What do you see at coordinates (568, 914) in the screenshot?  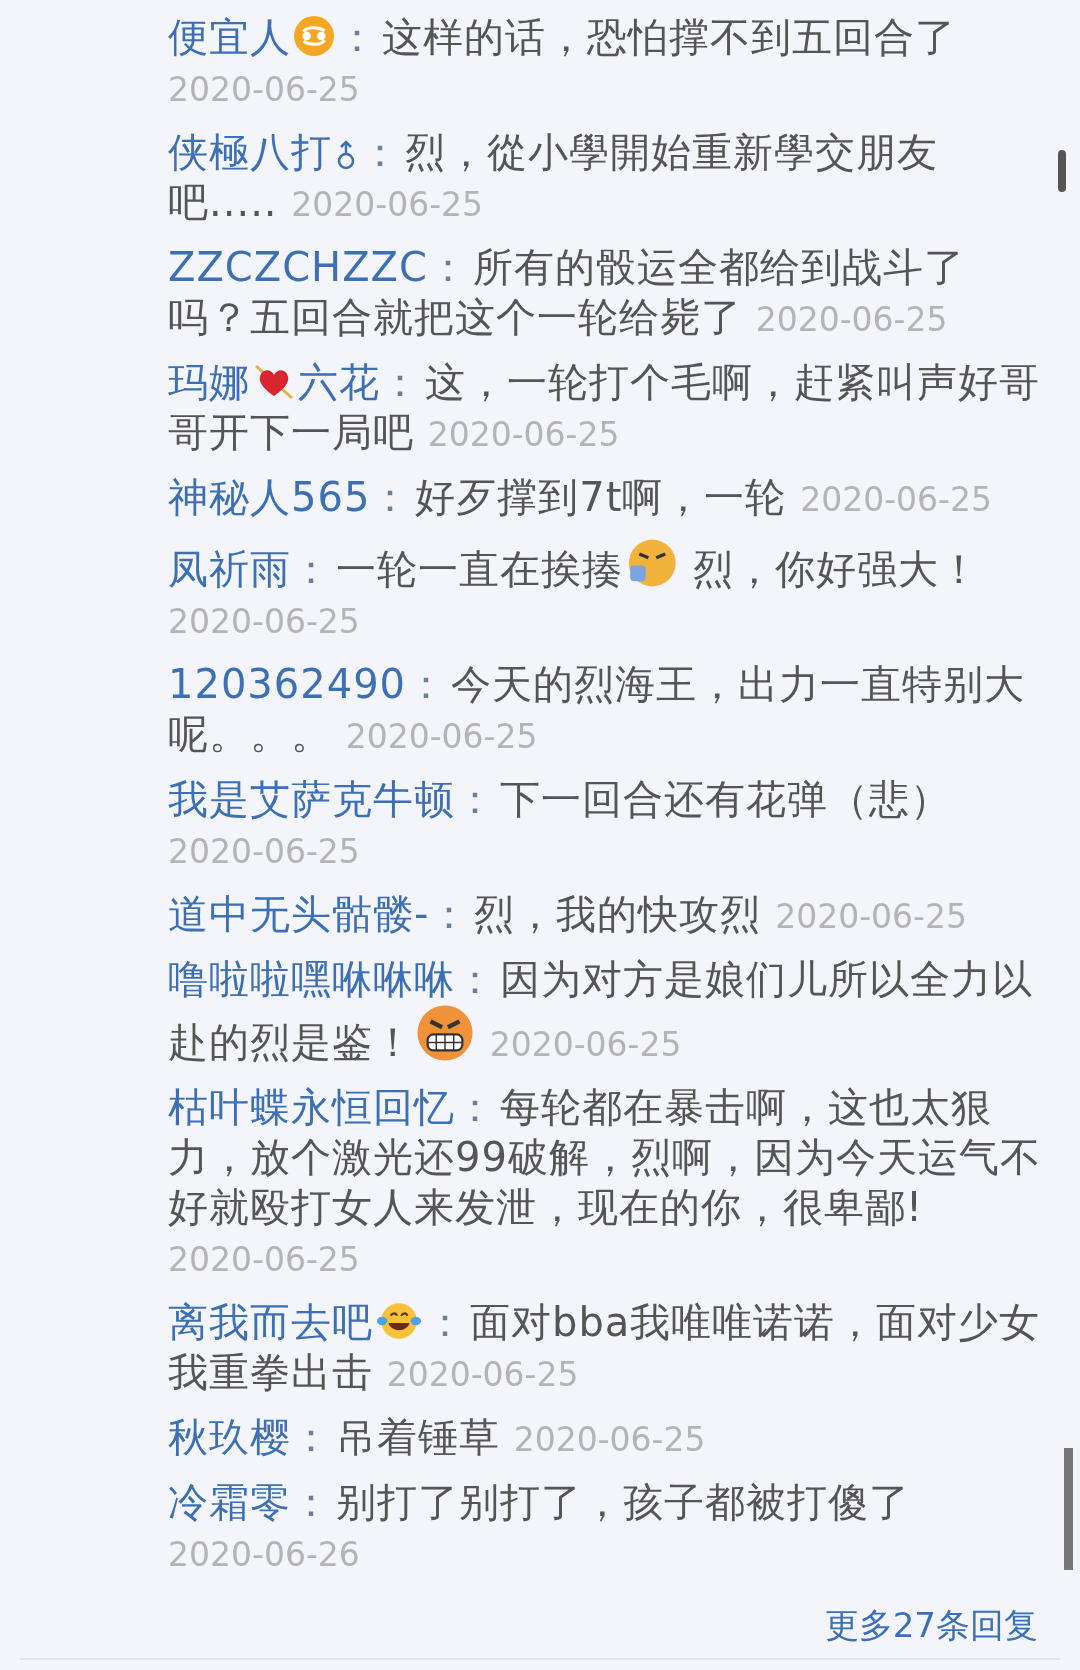 I see `reply-comment: 道中无头骷髅-：烈，我的快攻烈 2020-06-25` at bounding box center [568, 914].